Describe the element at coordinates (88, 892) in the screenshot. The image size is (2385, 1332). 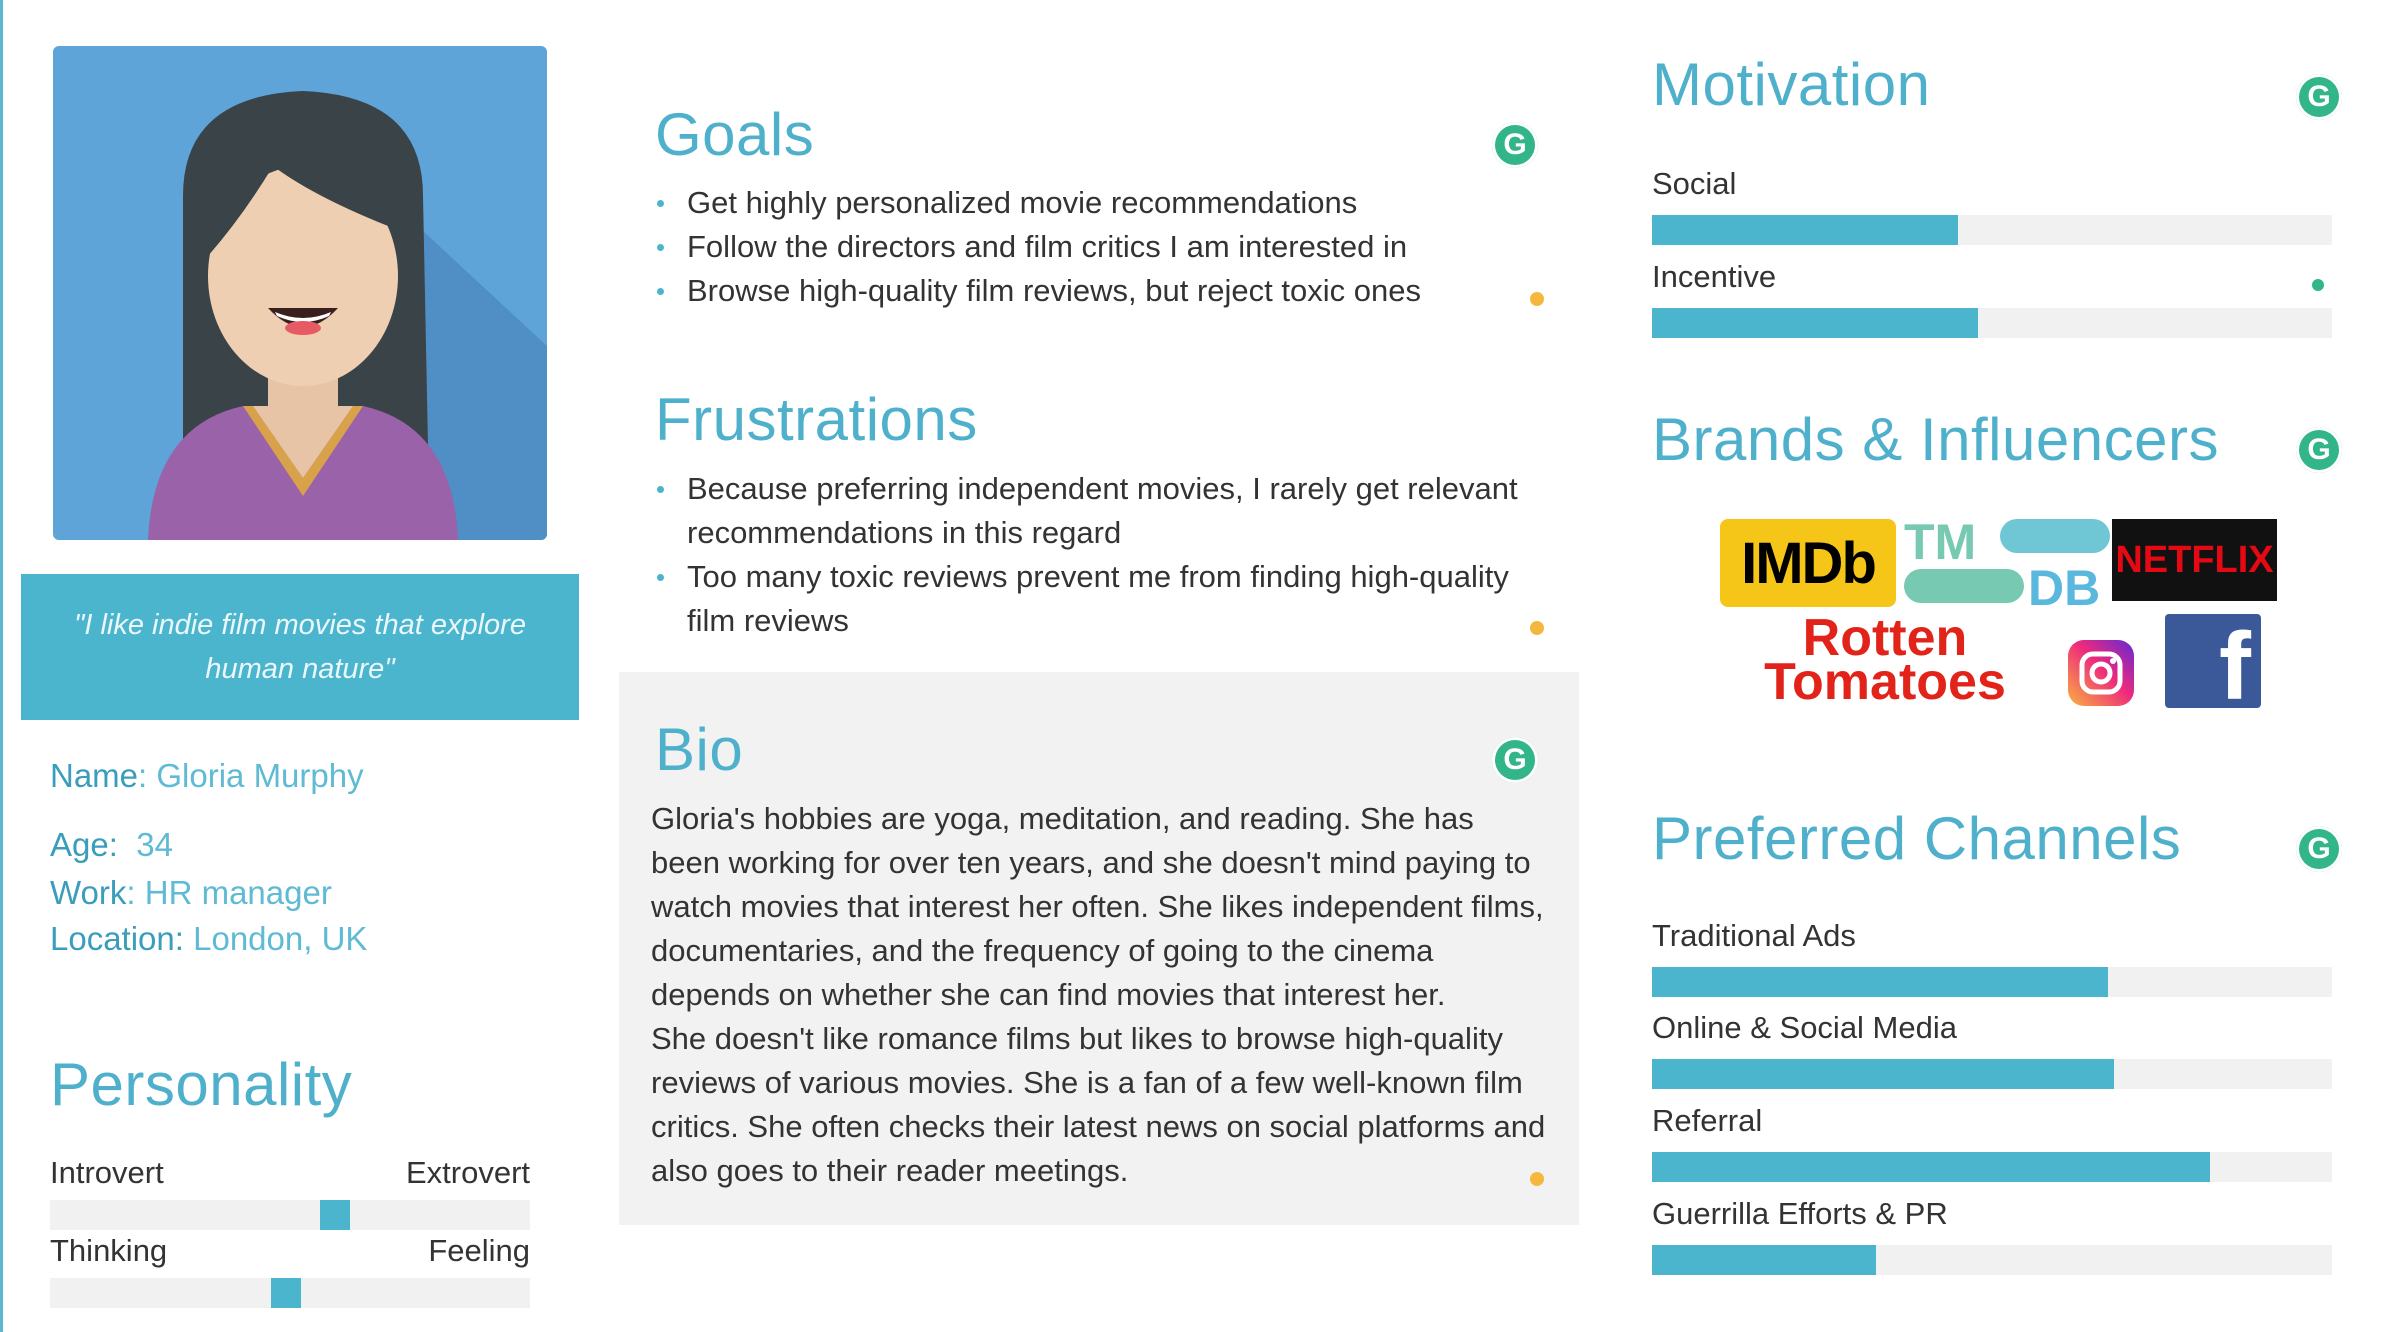
I see `work-label: Work` at that location.